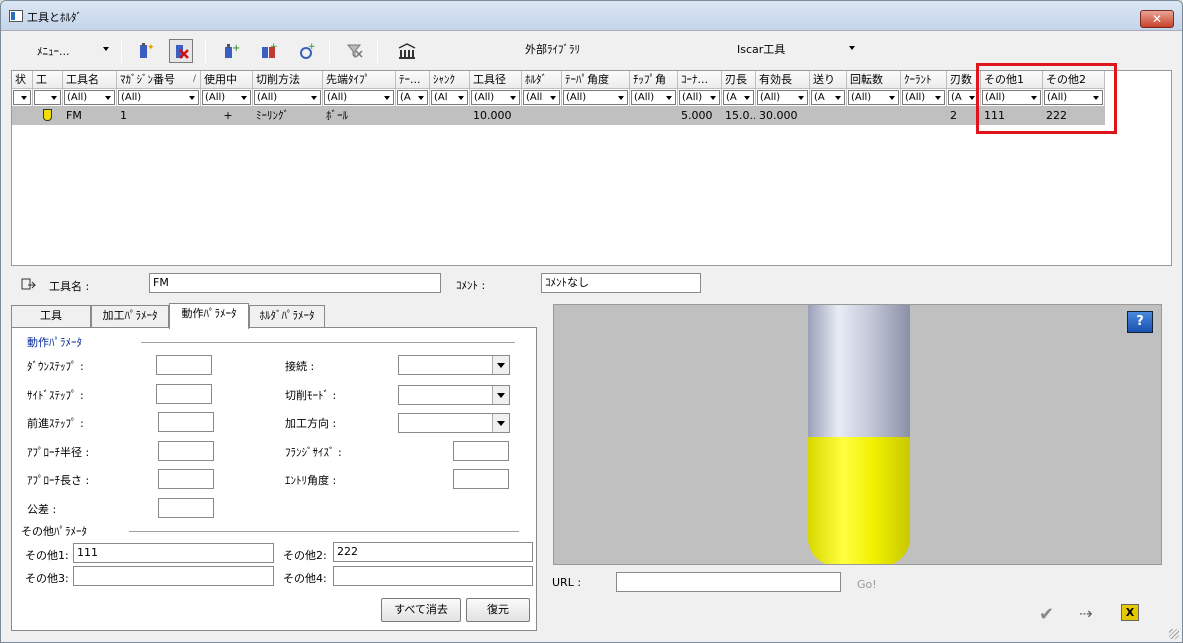 The height and width of the screenshot is (643, 1183). What do you see at coordinates (227, 116) in the screenshot?
I see `table-cell: +` at bounding box center [227, 116].